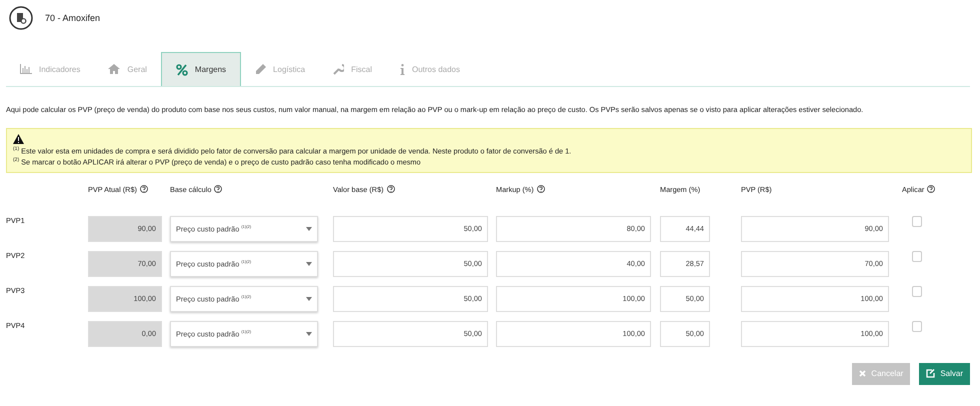  I want to click on home-icon, so click(114, 69).